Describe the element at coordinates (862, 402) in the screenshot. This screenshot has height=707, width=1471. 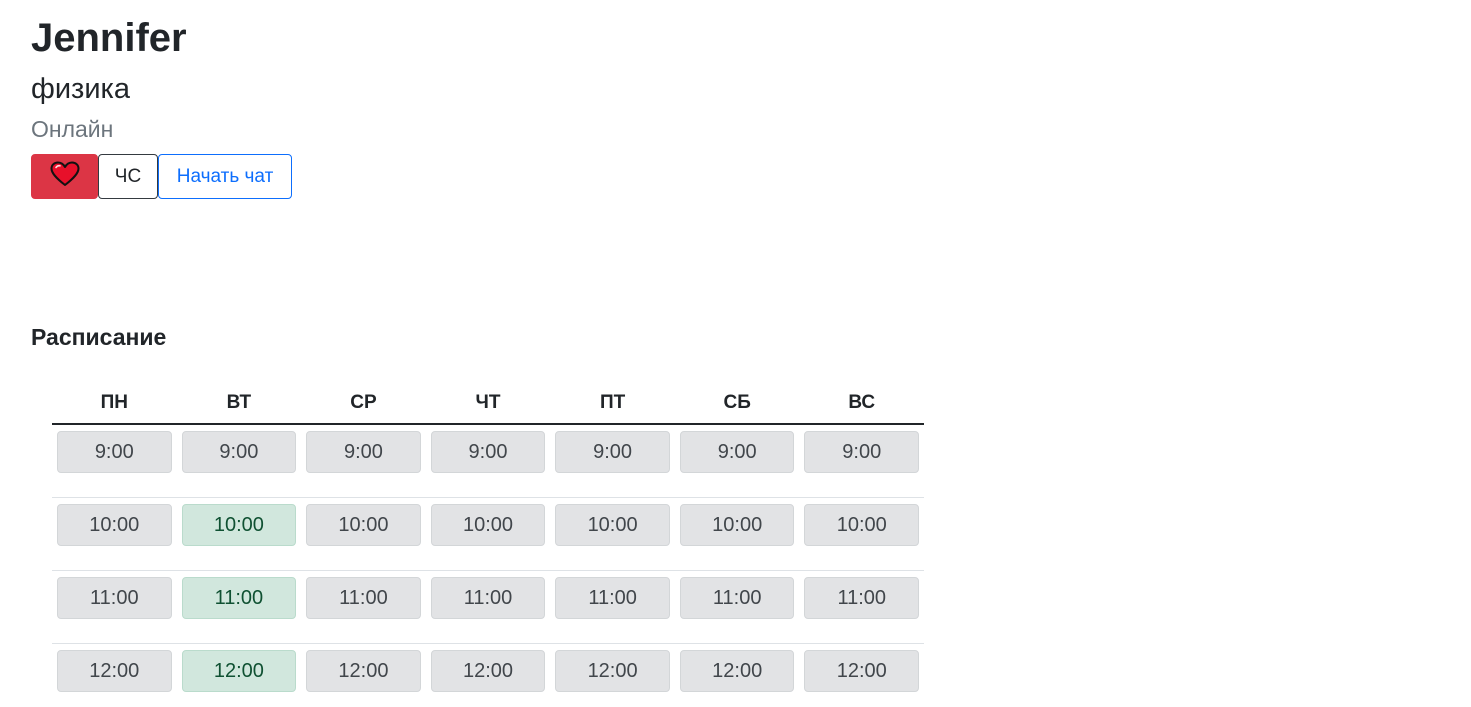
I see `day-header: ВС` at that location.